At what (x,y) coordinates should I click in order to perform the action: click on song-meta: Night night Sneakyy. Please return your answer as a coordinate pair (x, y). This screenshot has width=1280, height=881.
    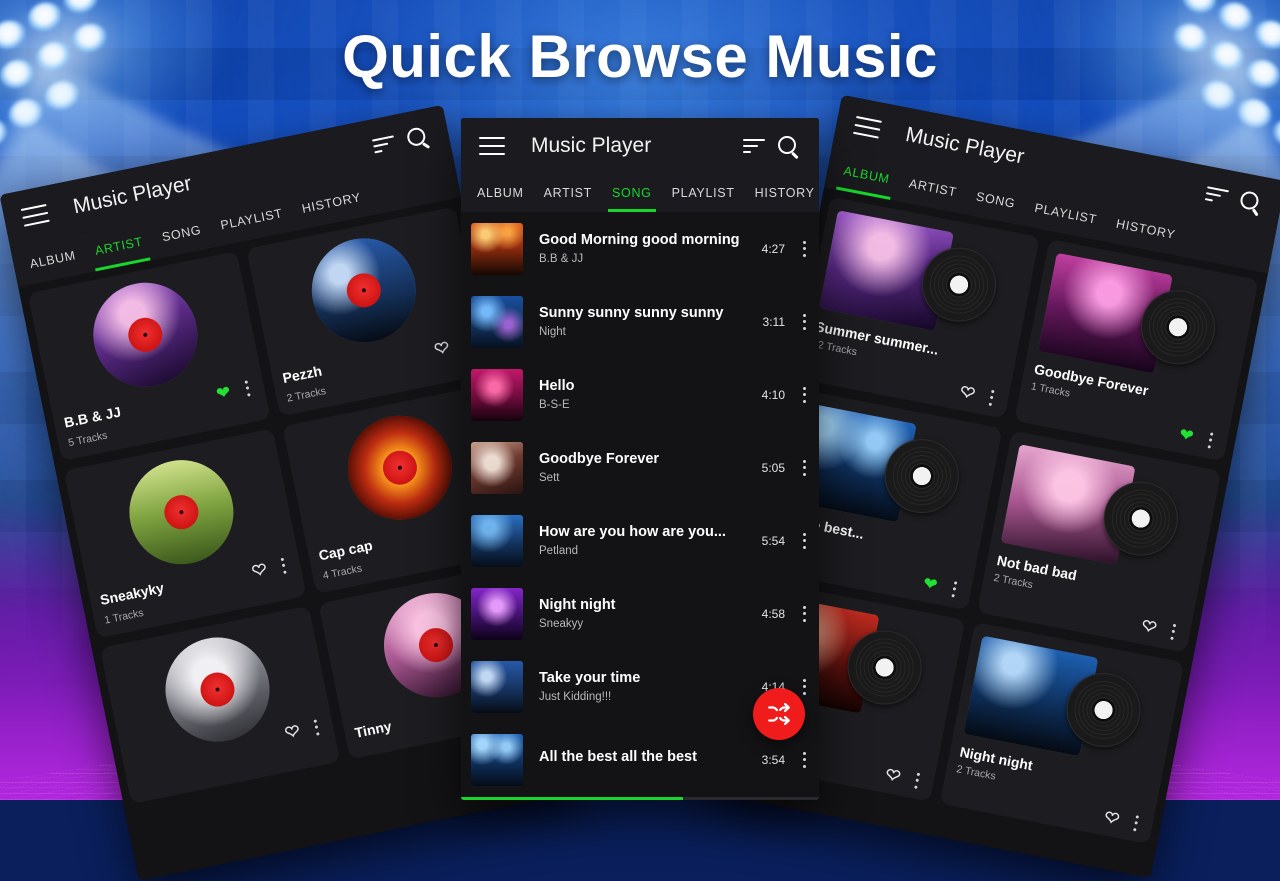
    Looking at the image, I should click on (642, 613).